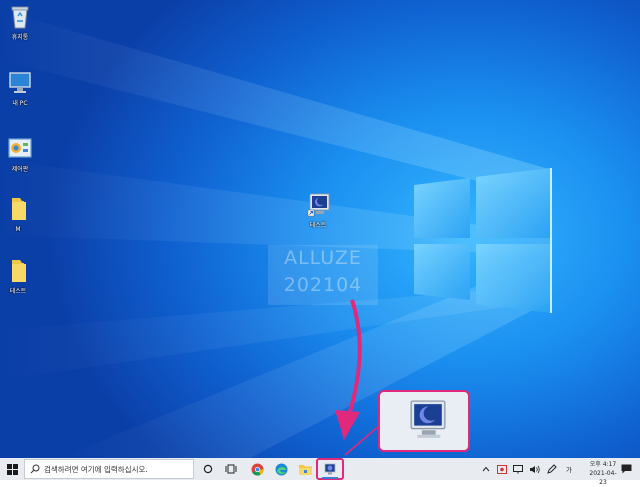 The width and height of the screenshot is (640, 487). I want to click on clock-date: 2021-04-23, so click(603, 478).